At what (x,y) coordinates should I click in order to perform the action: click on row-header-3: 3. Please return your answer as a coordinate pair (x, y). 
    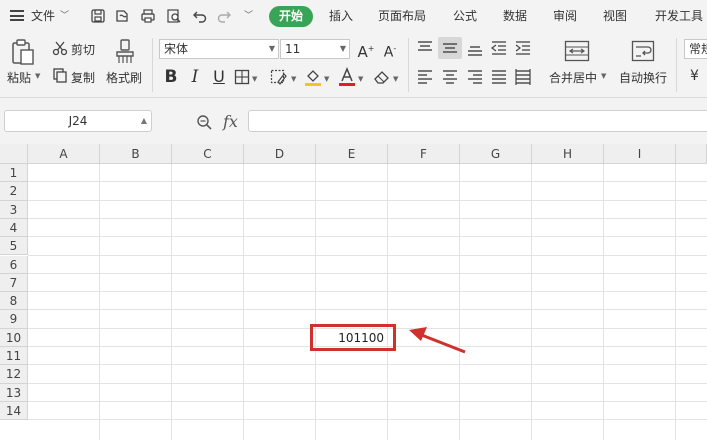
    Looking at the image, I should click on (14, 209).